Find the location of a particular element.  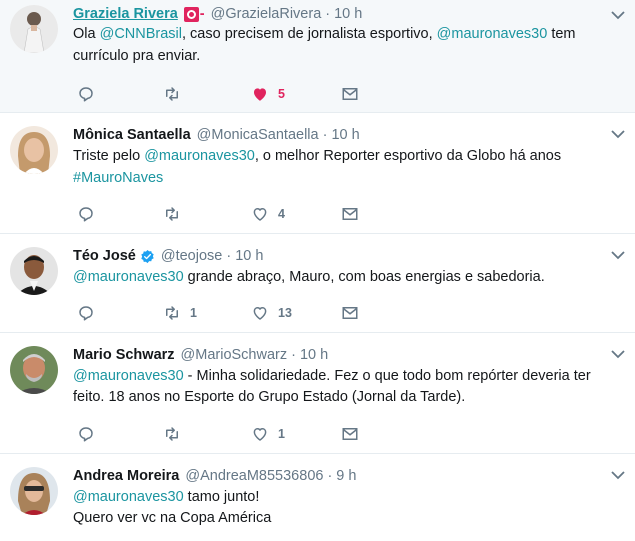

like-count: 1 is located at coordinates (281, 434).